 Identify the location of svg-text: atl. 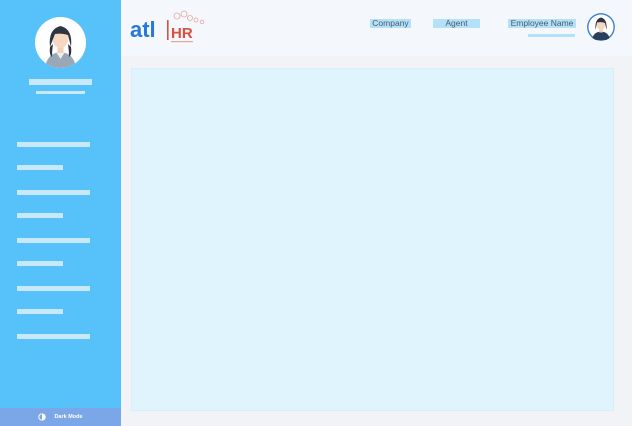
(143, 29).